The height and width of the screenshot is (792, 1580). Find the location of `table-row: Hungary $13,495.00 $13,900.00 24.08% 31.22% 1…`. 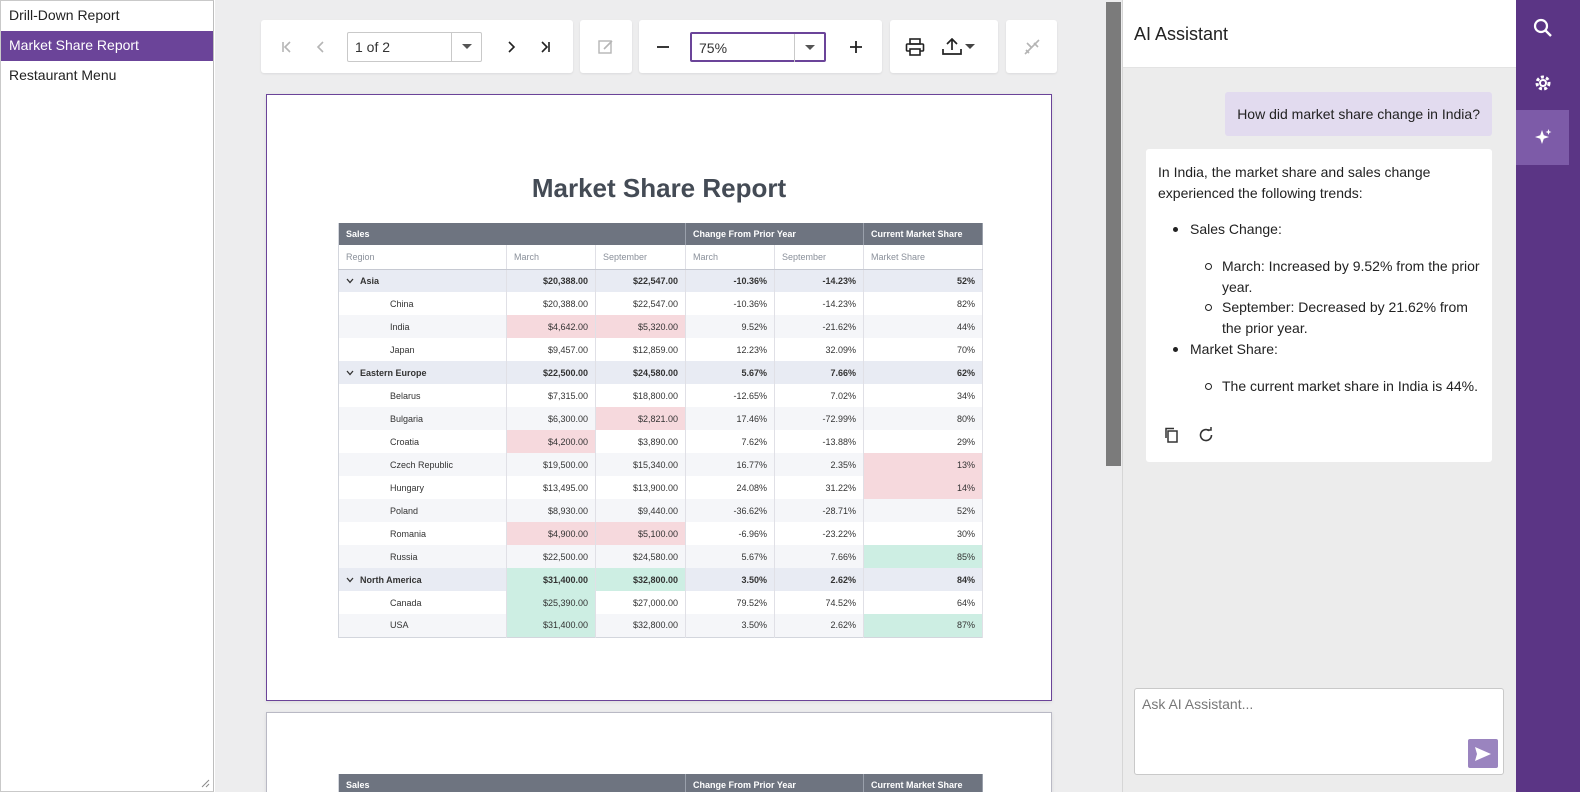

table-row: Hungary $13,495.00 $13,900.00 24.08% 31.22% 1… is located at coordinates (660, 487).